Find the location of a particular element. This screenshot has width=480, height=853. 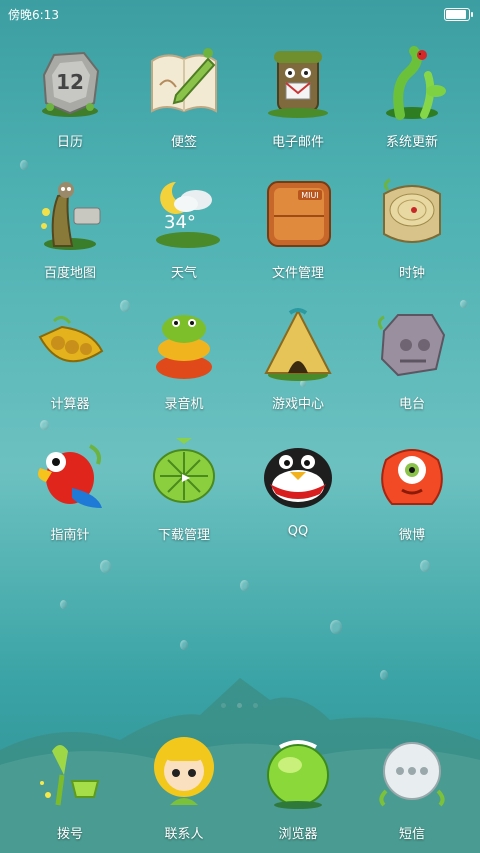

app-radio: 电台 is located at coordinates (412, 364).